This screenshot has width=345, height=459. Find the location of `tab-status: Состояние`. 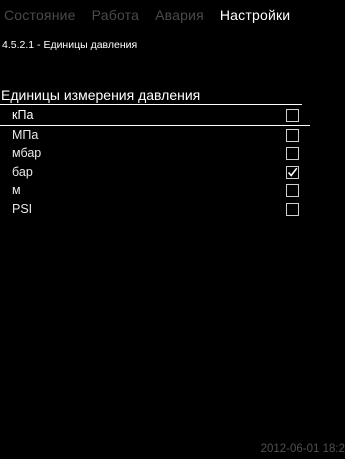

tab-status: Состояние is located at coordinates (40, 15).